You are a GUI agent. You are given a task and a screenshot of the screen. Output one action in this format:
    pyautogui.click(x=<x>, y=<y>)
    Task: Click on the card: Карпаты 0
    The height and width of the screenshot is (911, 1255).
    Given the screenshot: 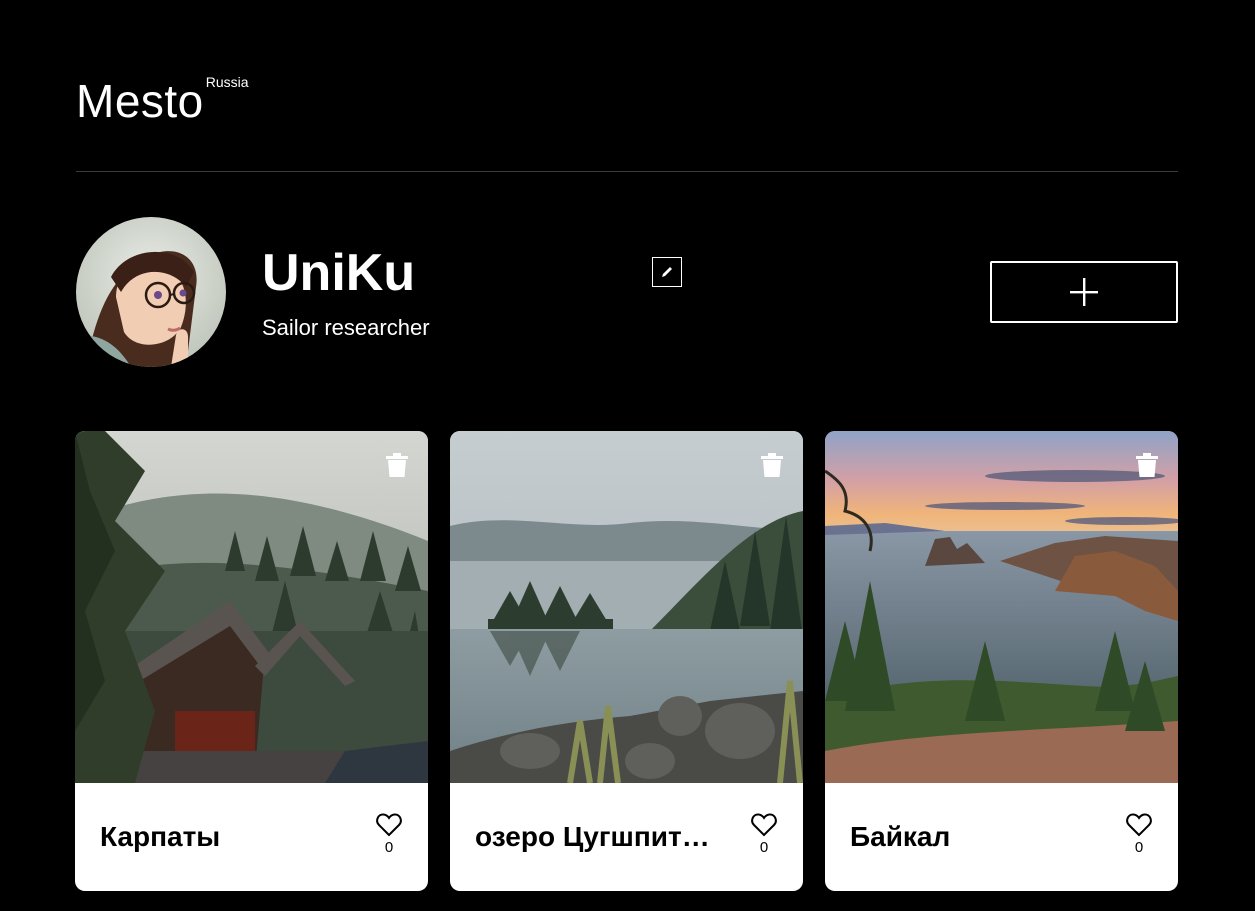 What is the action you would take?
    pyautogui.click(x=251, y=661)
    